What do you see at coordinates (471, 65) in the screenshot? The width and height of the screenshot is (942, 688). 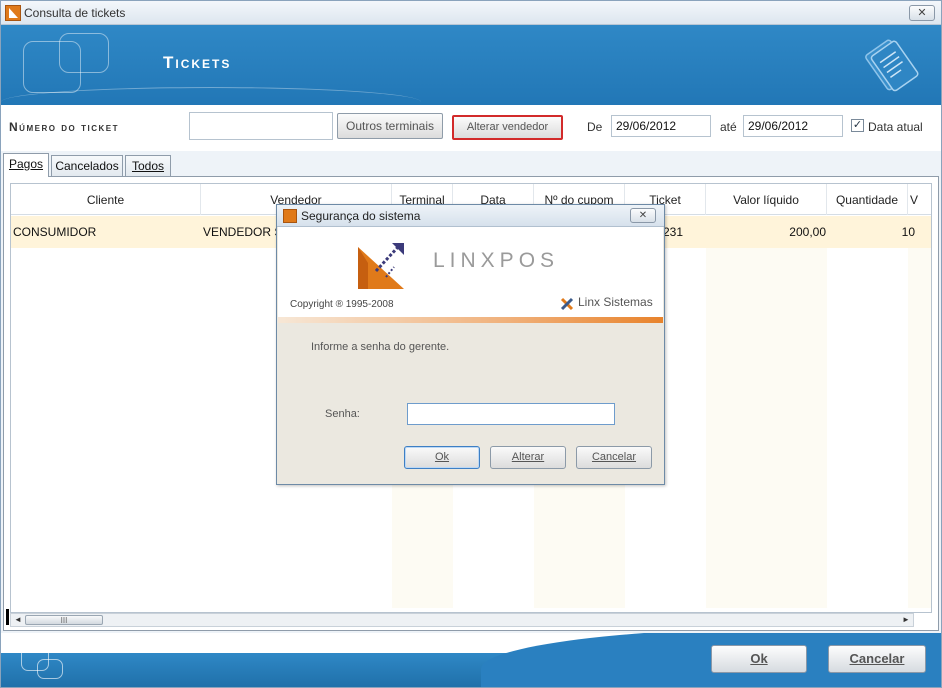 I see `header-banner: Tickets` at bounding box center [471, 65].